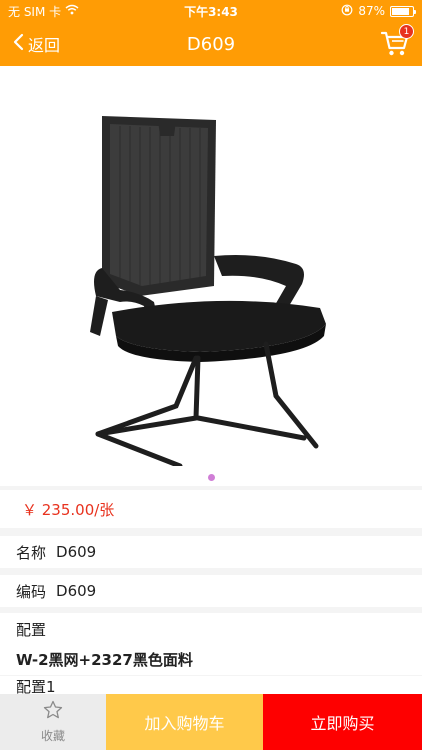 The width and height of the screenshot is (422, 750). I want to click on code-row: 编码 D609, so click(211, 591).